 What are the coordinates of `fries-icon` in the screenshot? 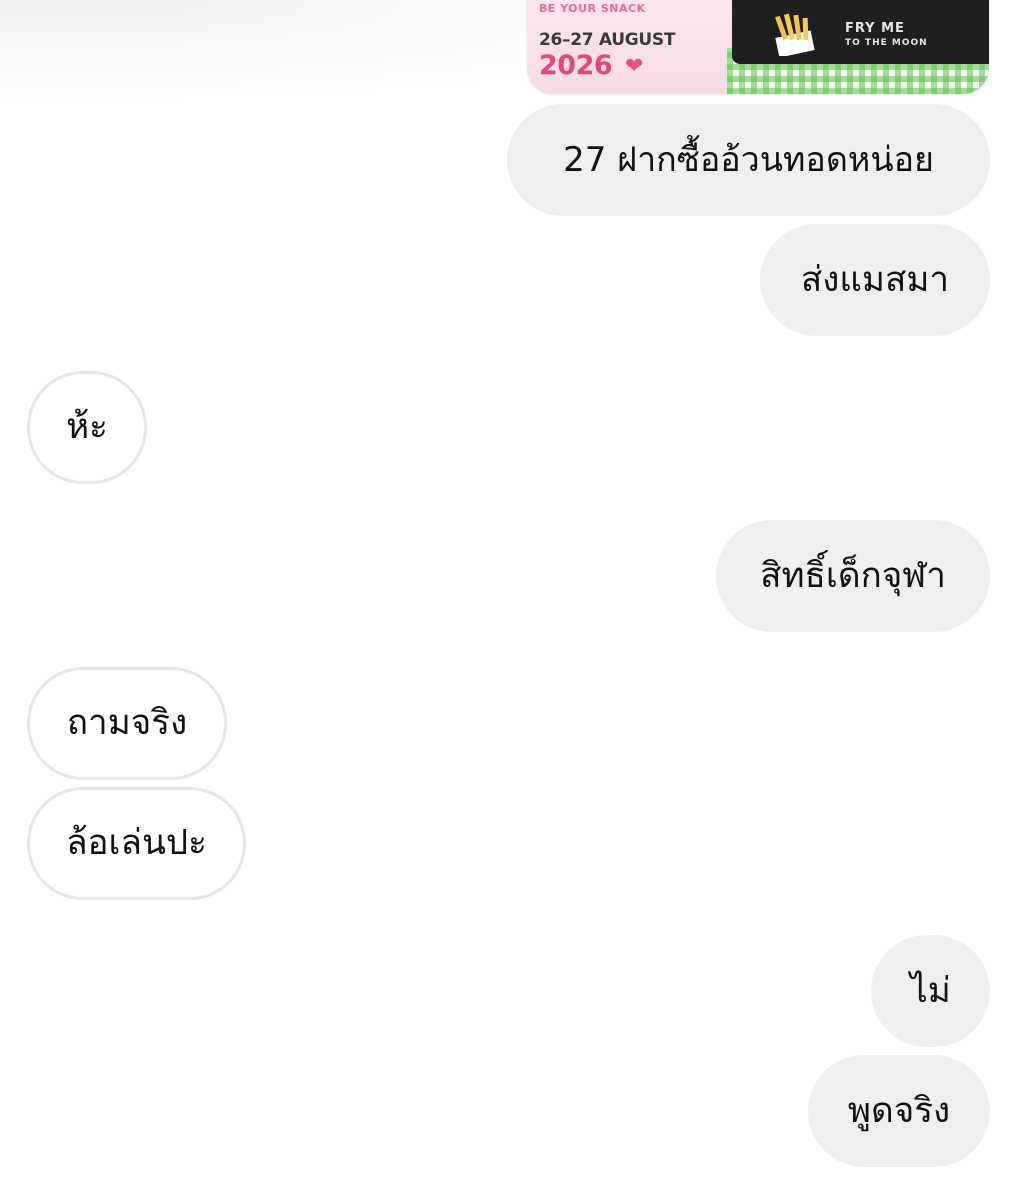 It's located at (795, 34).